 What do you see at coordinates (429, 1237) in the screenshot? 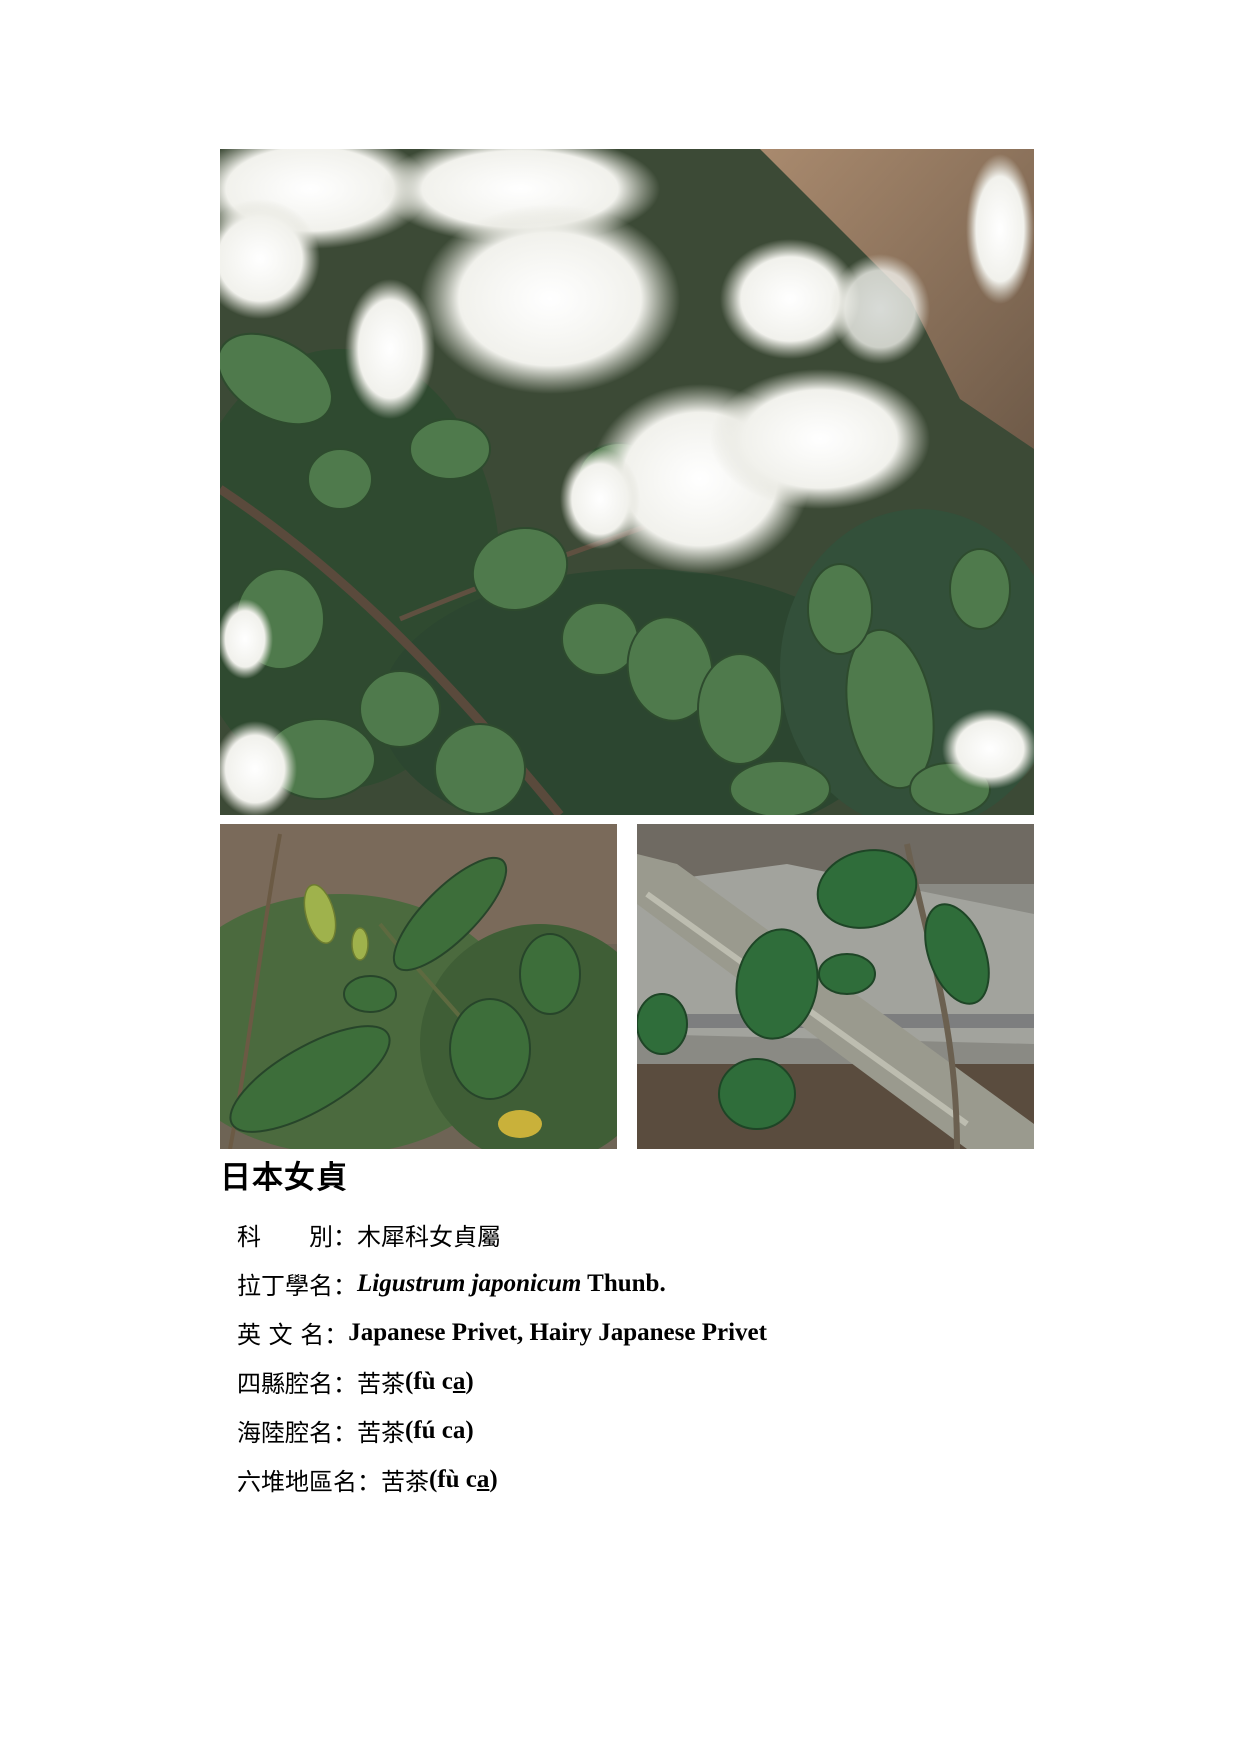
I see `family-value: 木犀科女貞屬` at bounding box center [429, 1237].